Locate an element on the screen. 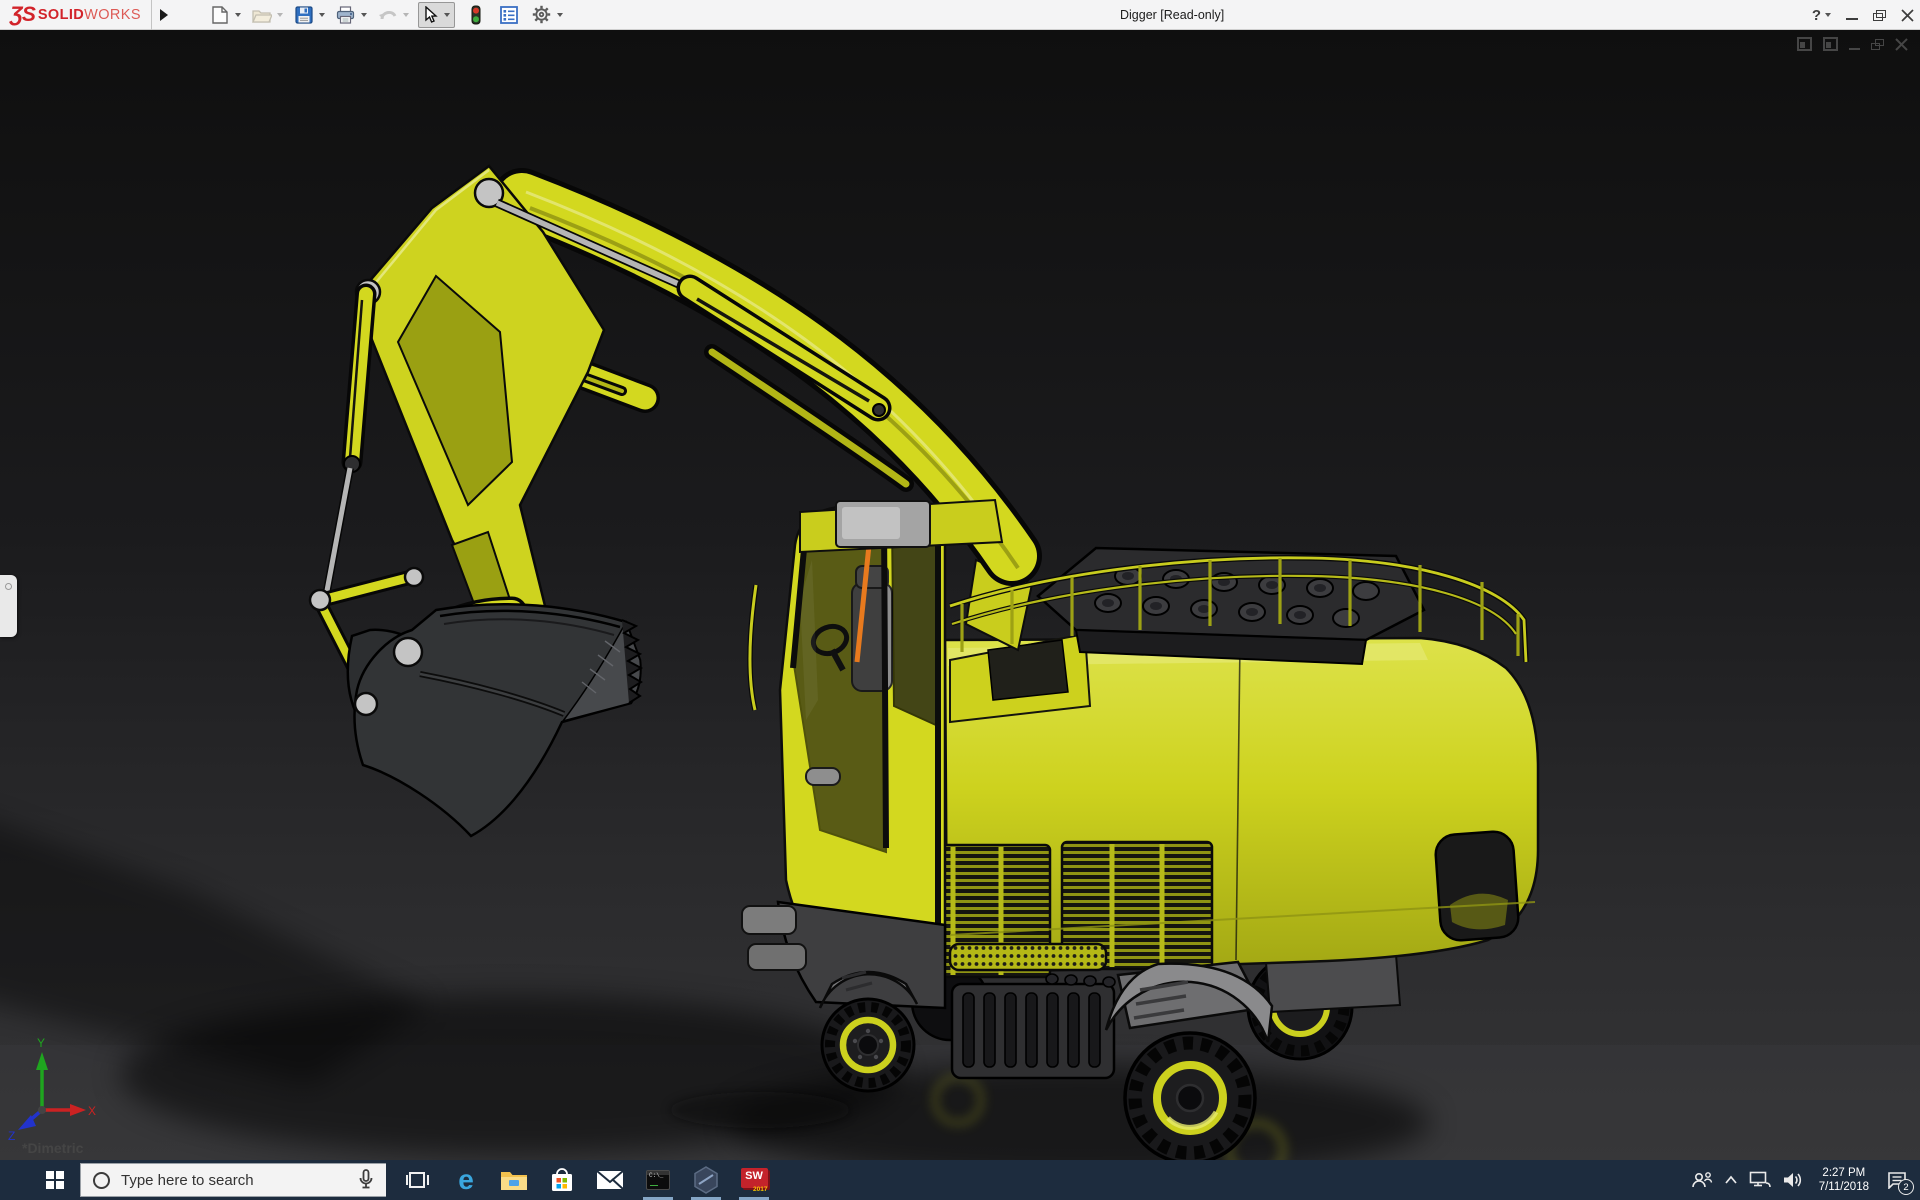 This screenshot has height=1200, width=1920. tray-date: 7/11/2018 is located at coordinates (1843, 1187).